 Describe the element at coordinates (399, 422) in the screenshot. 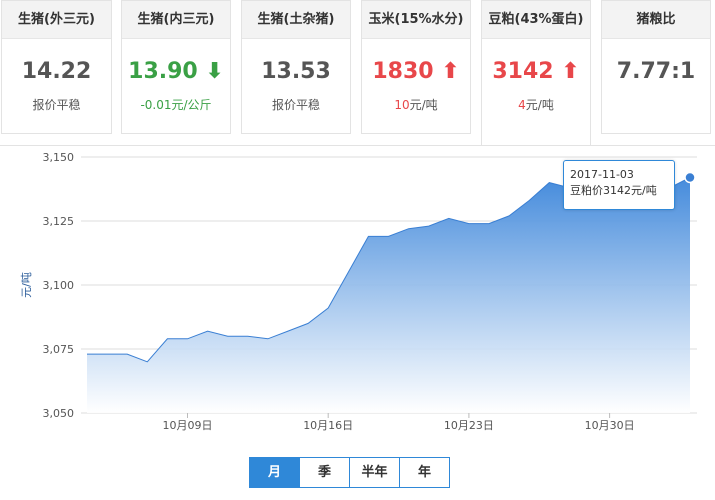

I see `x-axis: 10月09日 10月16日 10月23日 10月30日` at that location.